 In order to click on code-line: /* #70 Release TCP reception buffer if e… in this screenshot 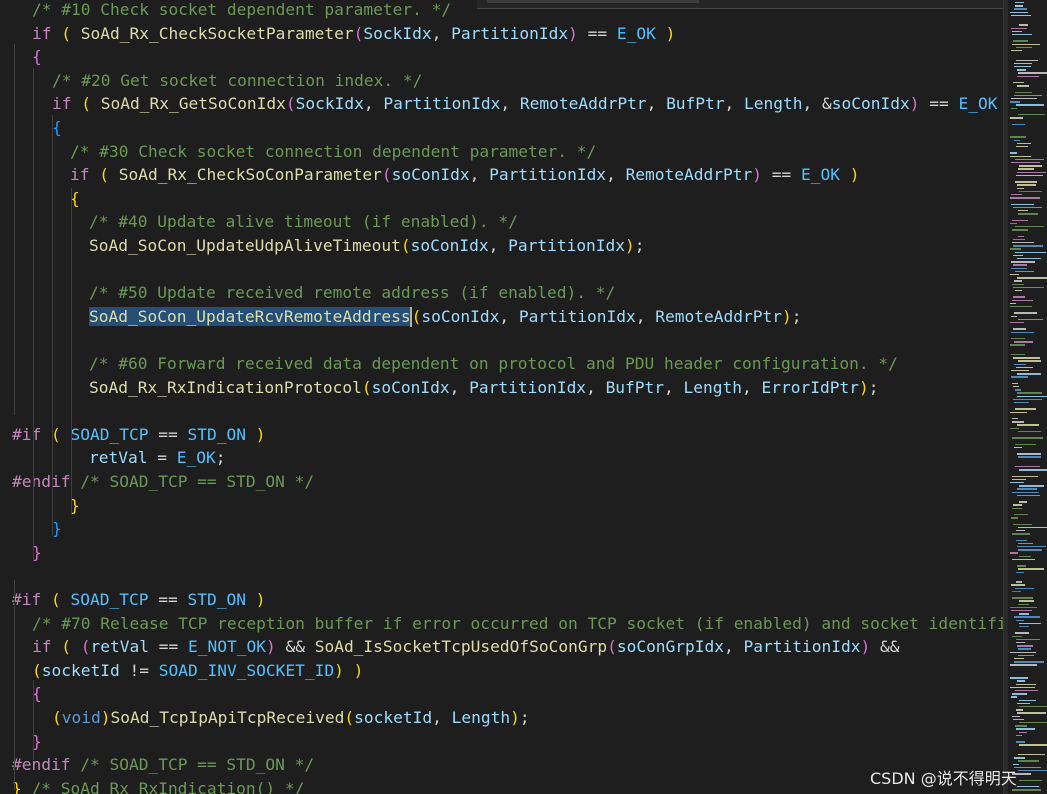, I will do `click(517, 624)`.